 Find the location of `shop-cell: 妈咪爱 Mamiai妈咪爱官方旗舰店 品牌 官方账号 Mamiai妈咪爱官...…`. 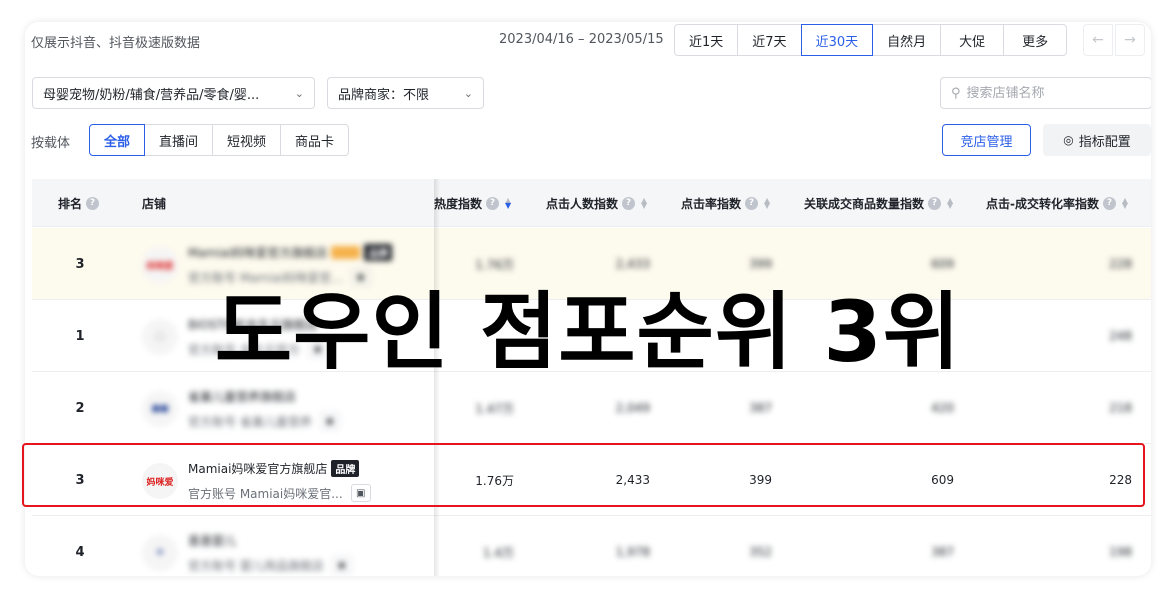

shop-cell: 妈咪爱 Mamiai妈咪爱官方旗舰店 品牌 官方账号 Mamiai妈咪爱官...… is located at coordinates (267, 265).